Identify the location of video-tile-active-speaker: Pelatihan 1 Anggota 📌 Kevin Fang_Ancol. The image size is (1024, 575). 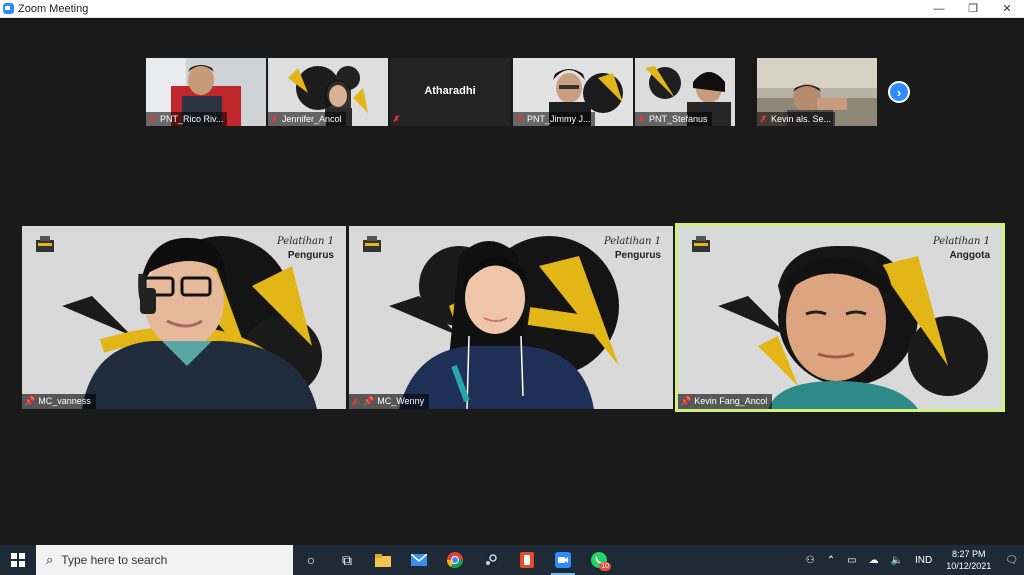
(840, 317).